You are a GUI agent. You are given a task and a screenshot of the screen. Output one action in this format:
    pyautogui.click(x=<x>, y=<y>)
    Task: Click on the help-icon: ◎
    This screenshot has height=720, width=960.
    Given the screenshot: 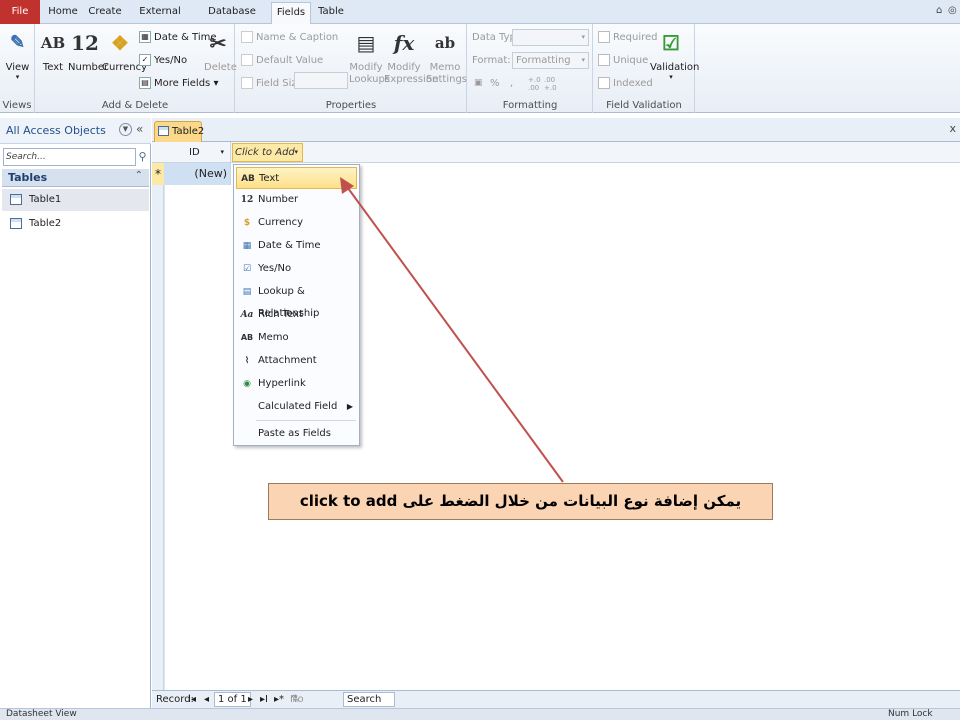 What is the action you would take?
    pyautogui.click(x=952, y=10)
    